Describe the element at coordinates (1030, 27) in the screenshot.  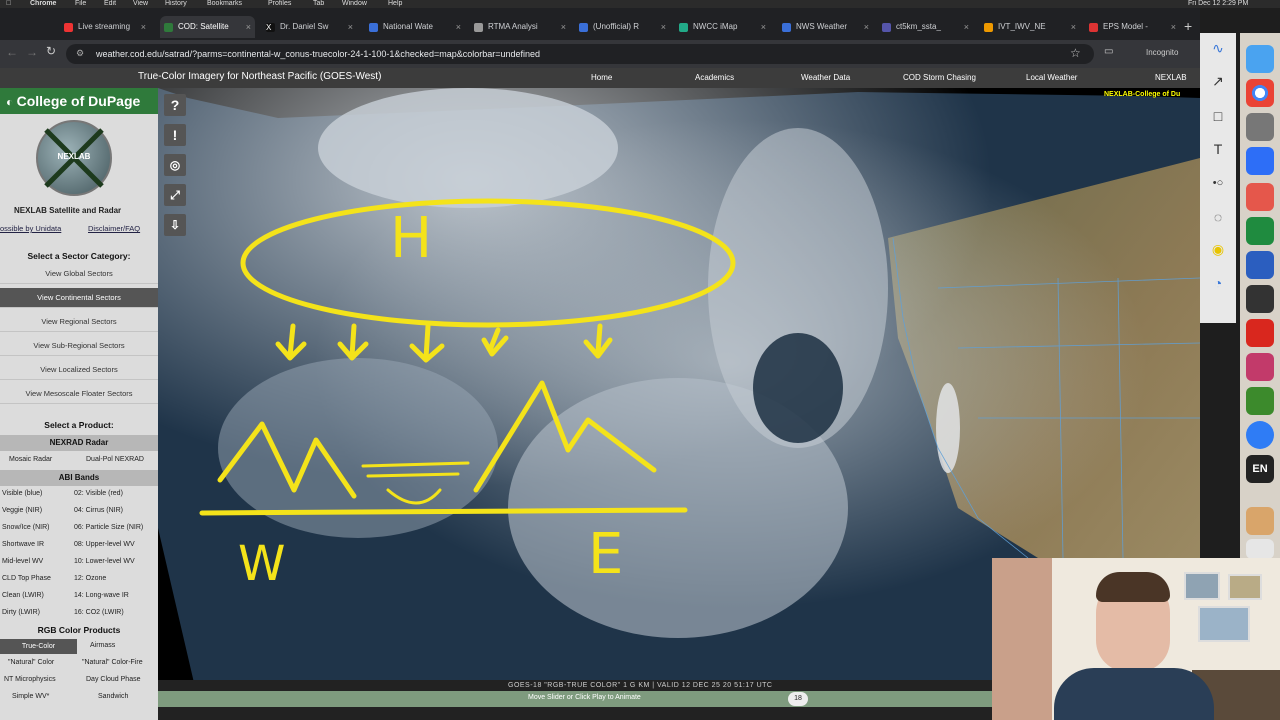
I see `tab-ivt: IVT_IWV_NE ×` at that location.